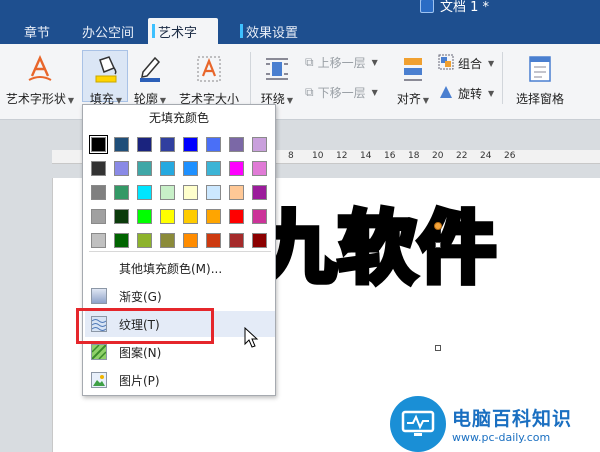  I want to click on tab-art-text: 艺术字, so click(183, 31).